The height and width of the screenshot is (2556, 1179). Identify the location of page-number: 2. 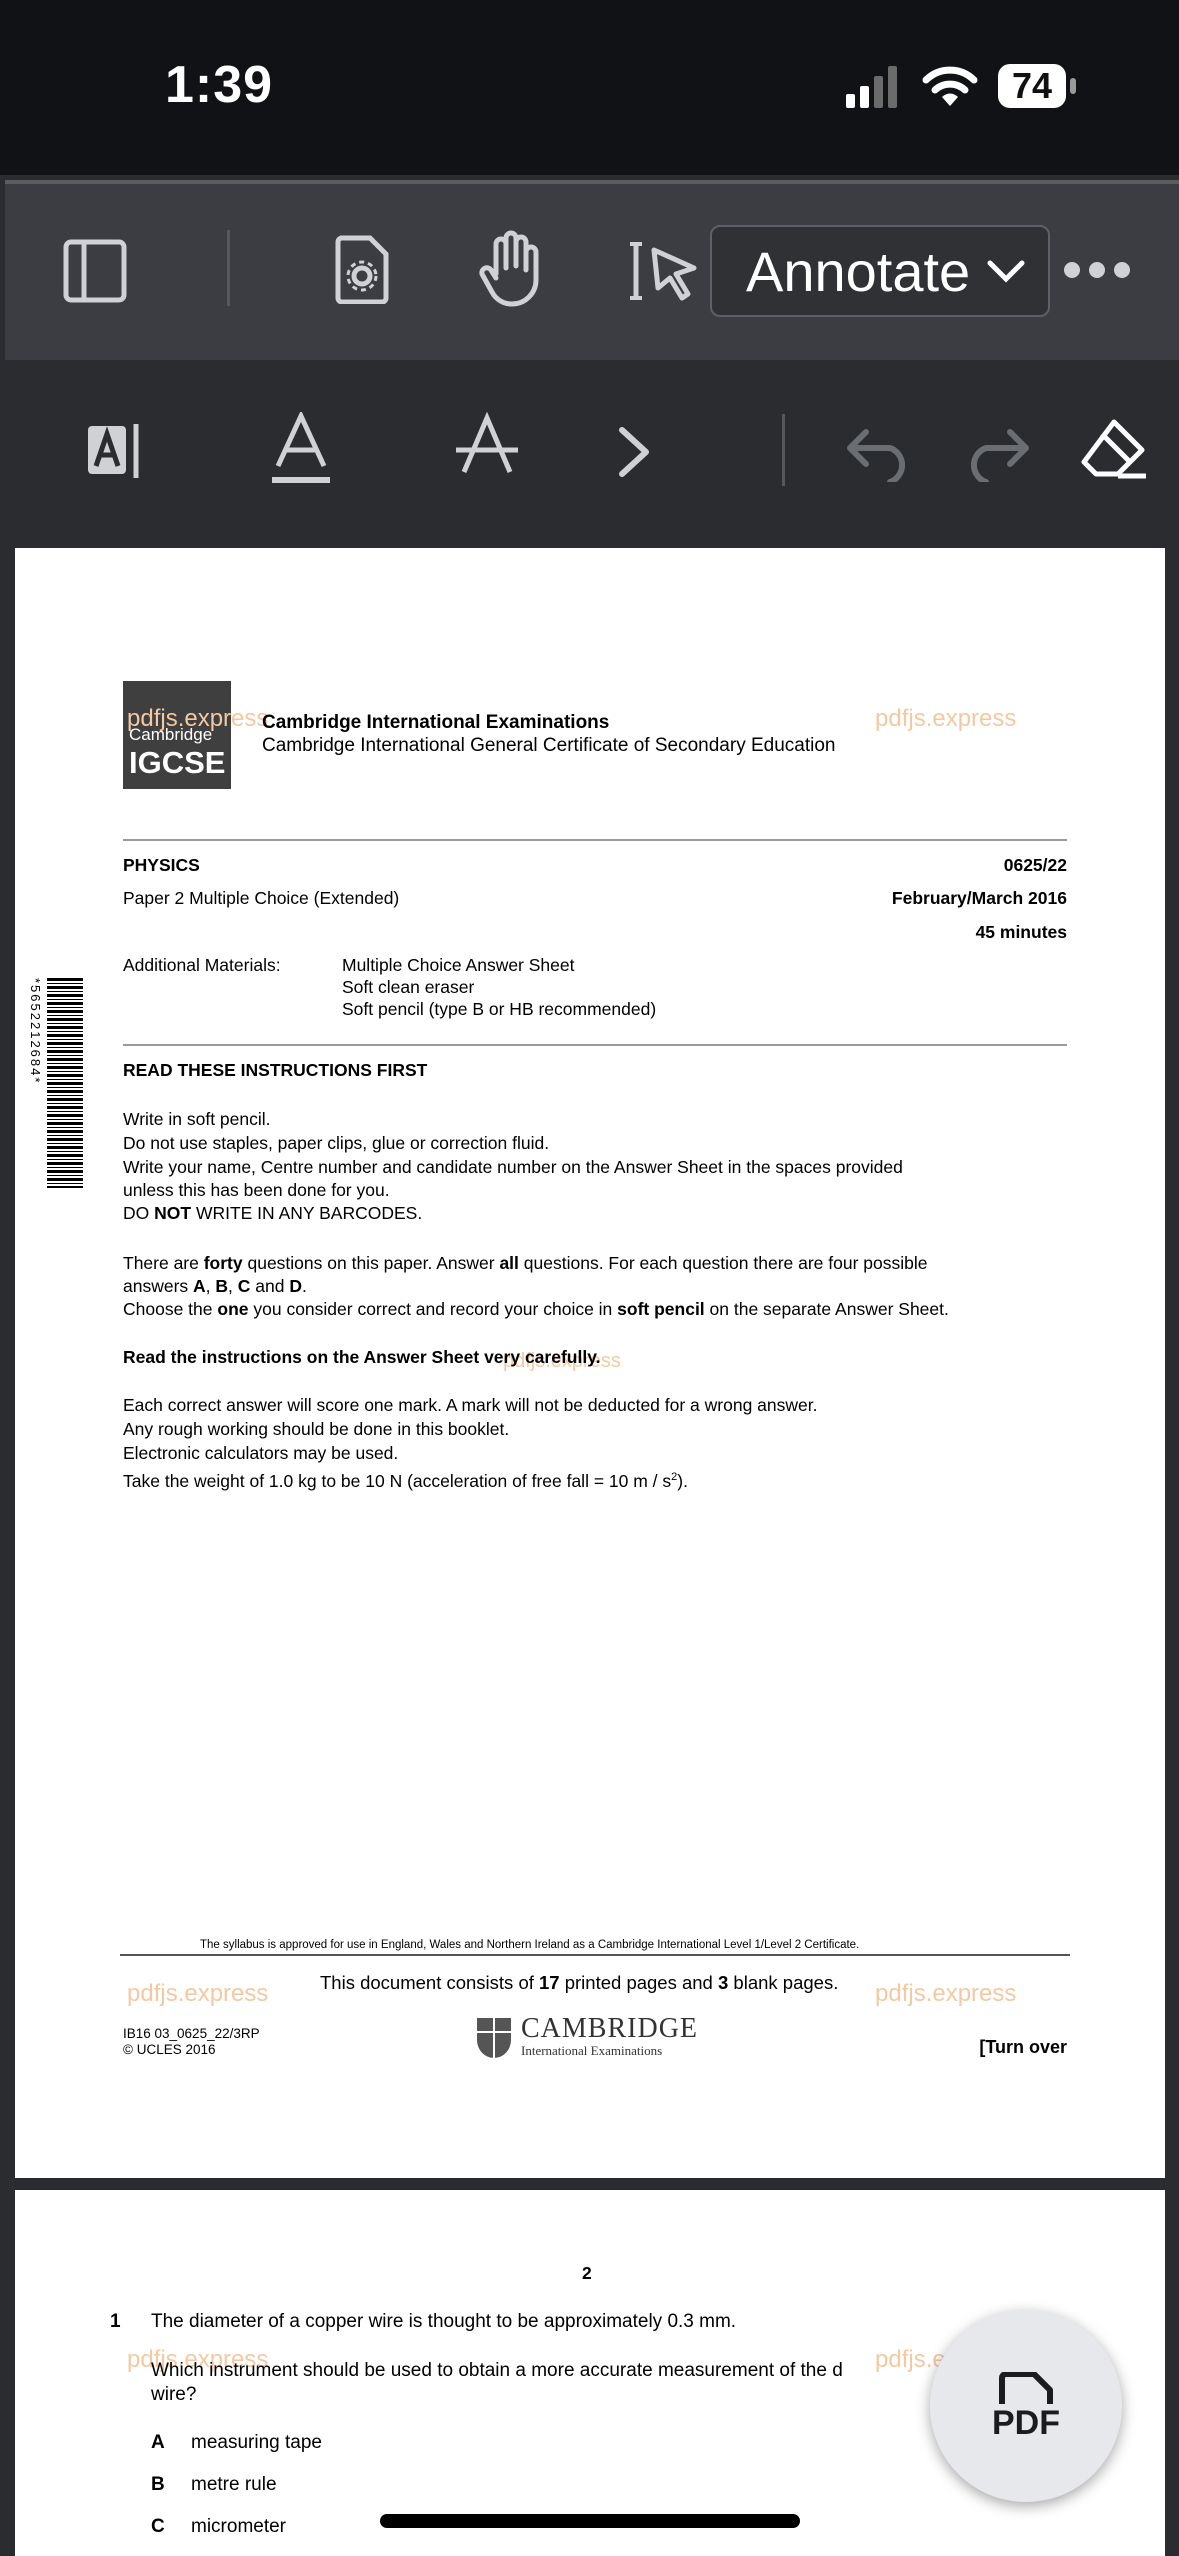
(587, 2273).